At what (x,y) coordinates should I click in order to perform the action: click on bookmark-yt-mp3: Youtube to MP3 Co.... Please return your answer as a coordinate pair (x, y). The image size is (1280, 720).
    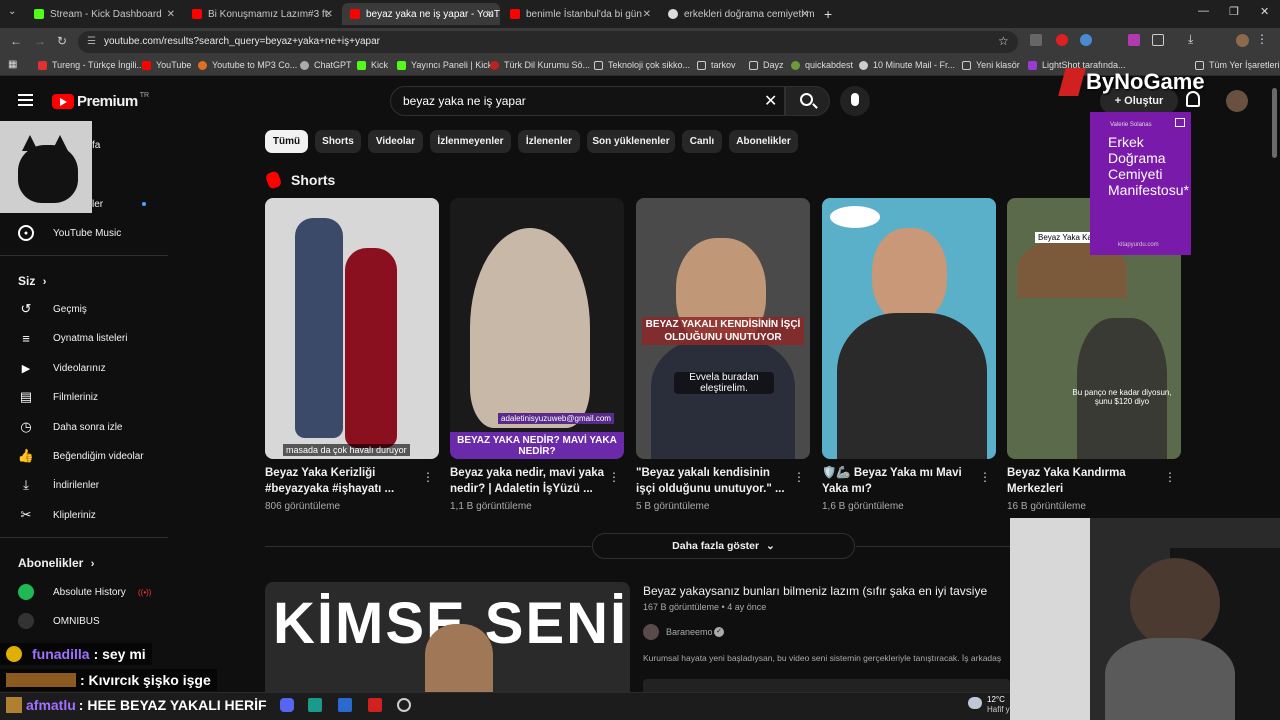
    Looking at the image, I should click on (247, 65).